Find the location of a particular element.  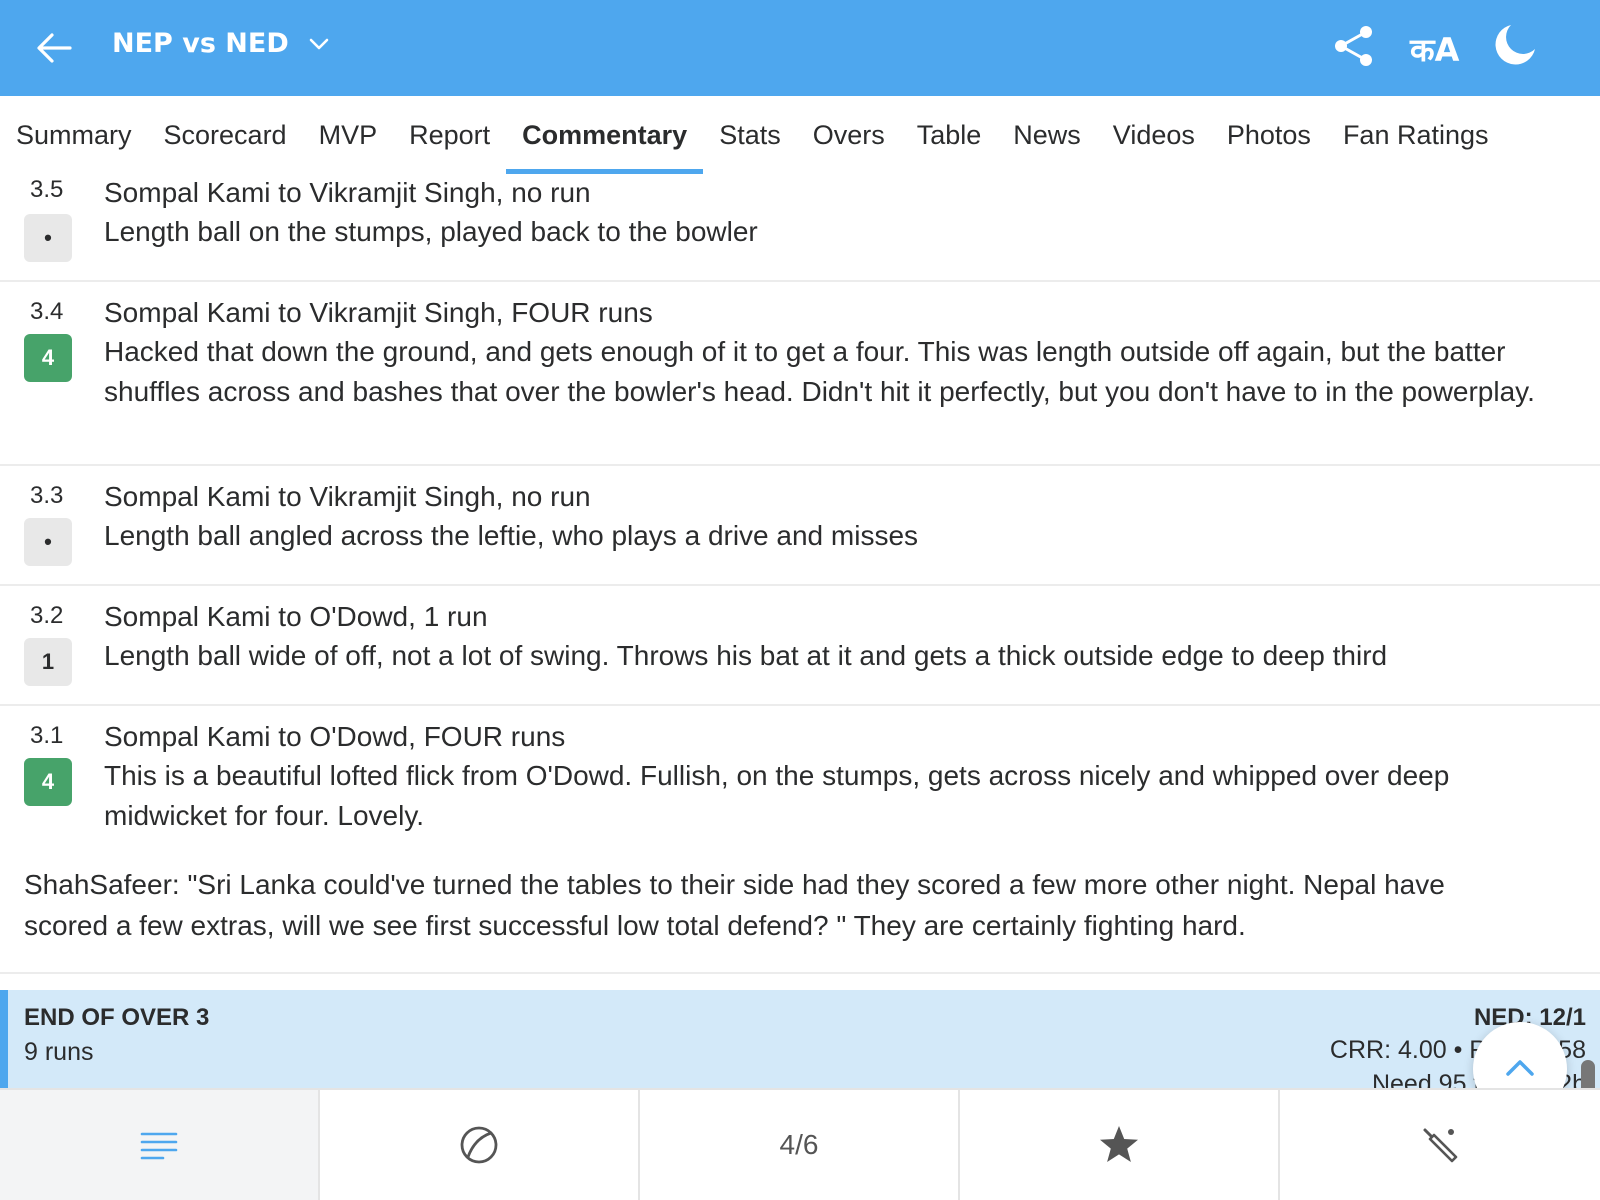

language-icon: कA is located at coordinates (1435, 50).